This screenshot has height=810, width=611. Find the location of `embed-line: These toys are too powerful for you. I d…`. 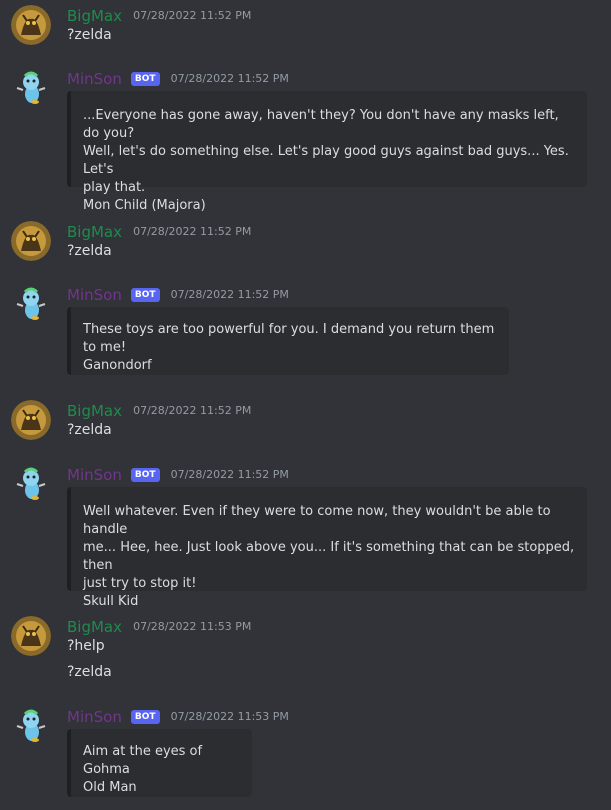

embed-line: These toys are too powerful for you. I d… is located at coordinates (289, 338).